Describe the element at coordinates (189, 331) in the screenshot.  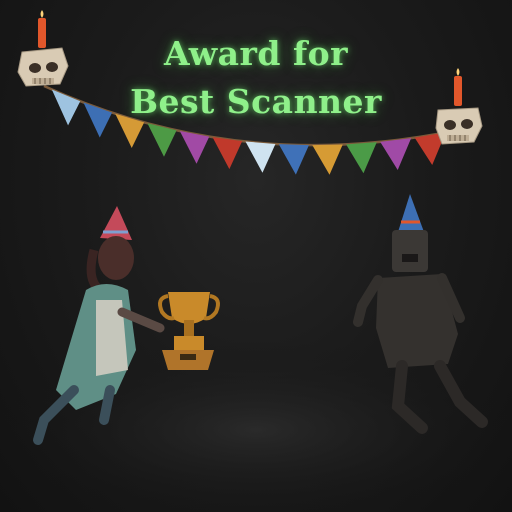
I see `trophy-icon` at that location.